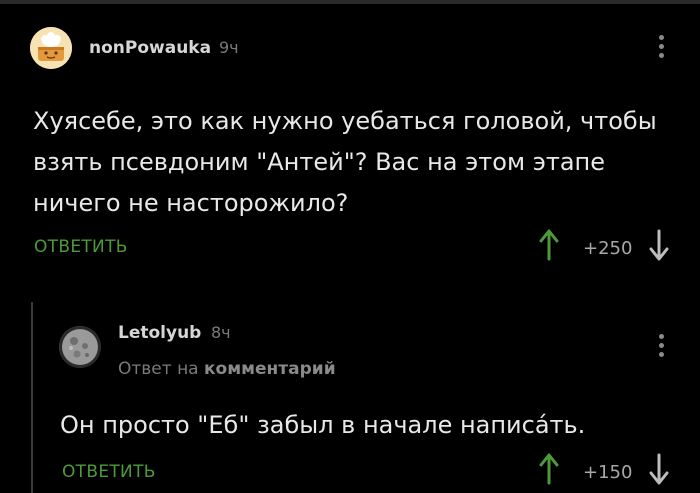 The width and height of the screenshot is (700, 493). Describe the element at coordinates (608, 472) in the screenshot. I see `comment-score: +150` at that location.